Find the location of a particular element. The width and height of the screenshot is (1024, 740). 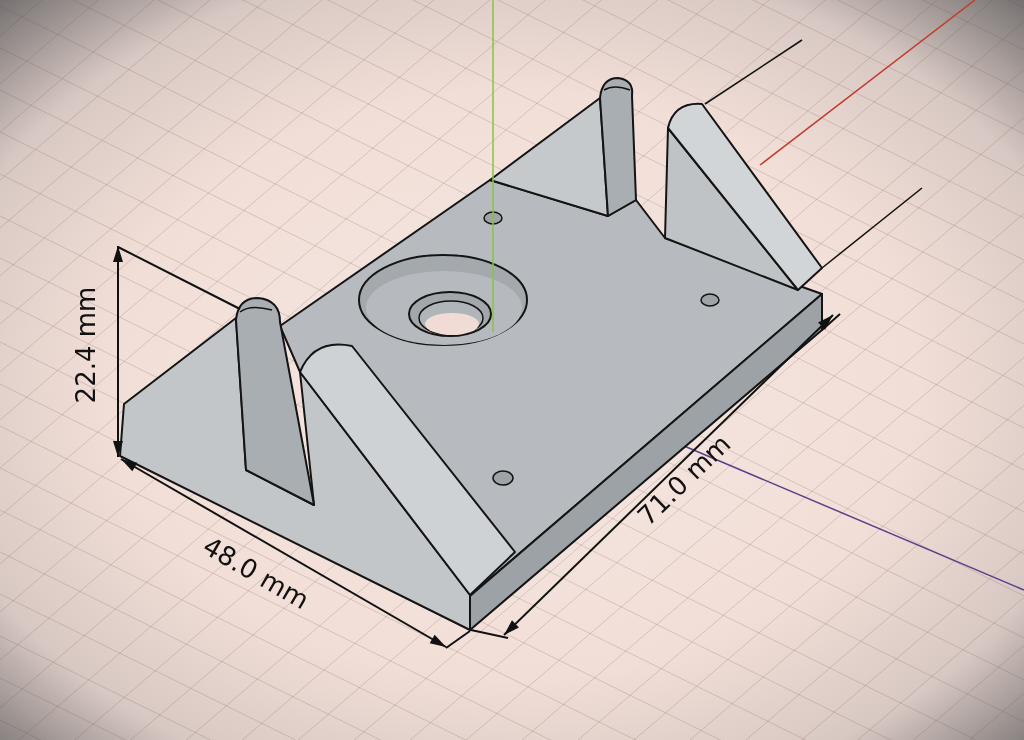

extension-line is located at coordinates (831, 322).